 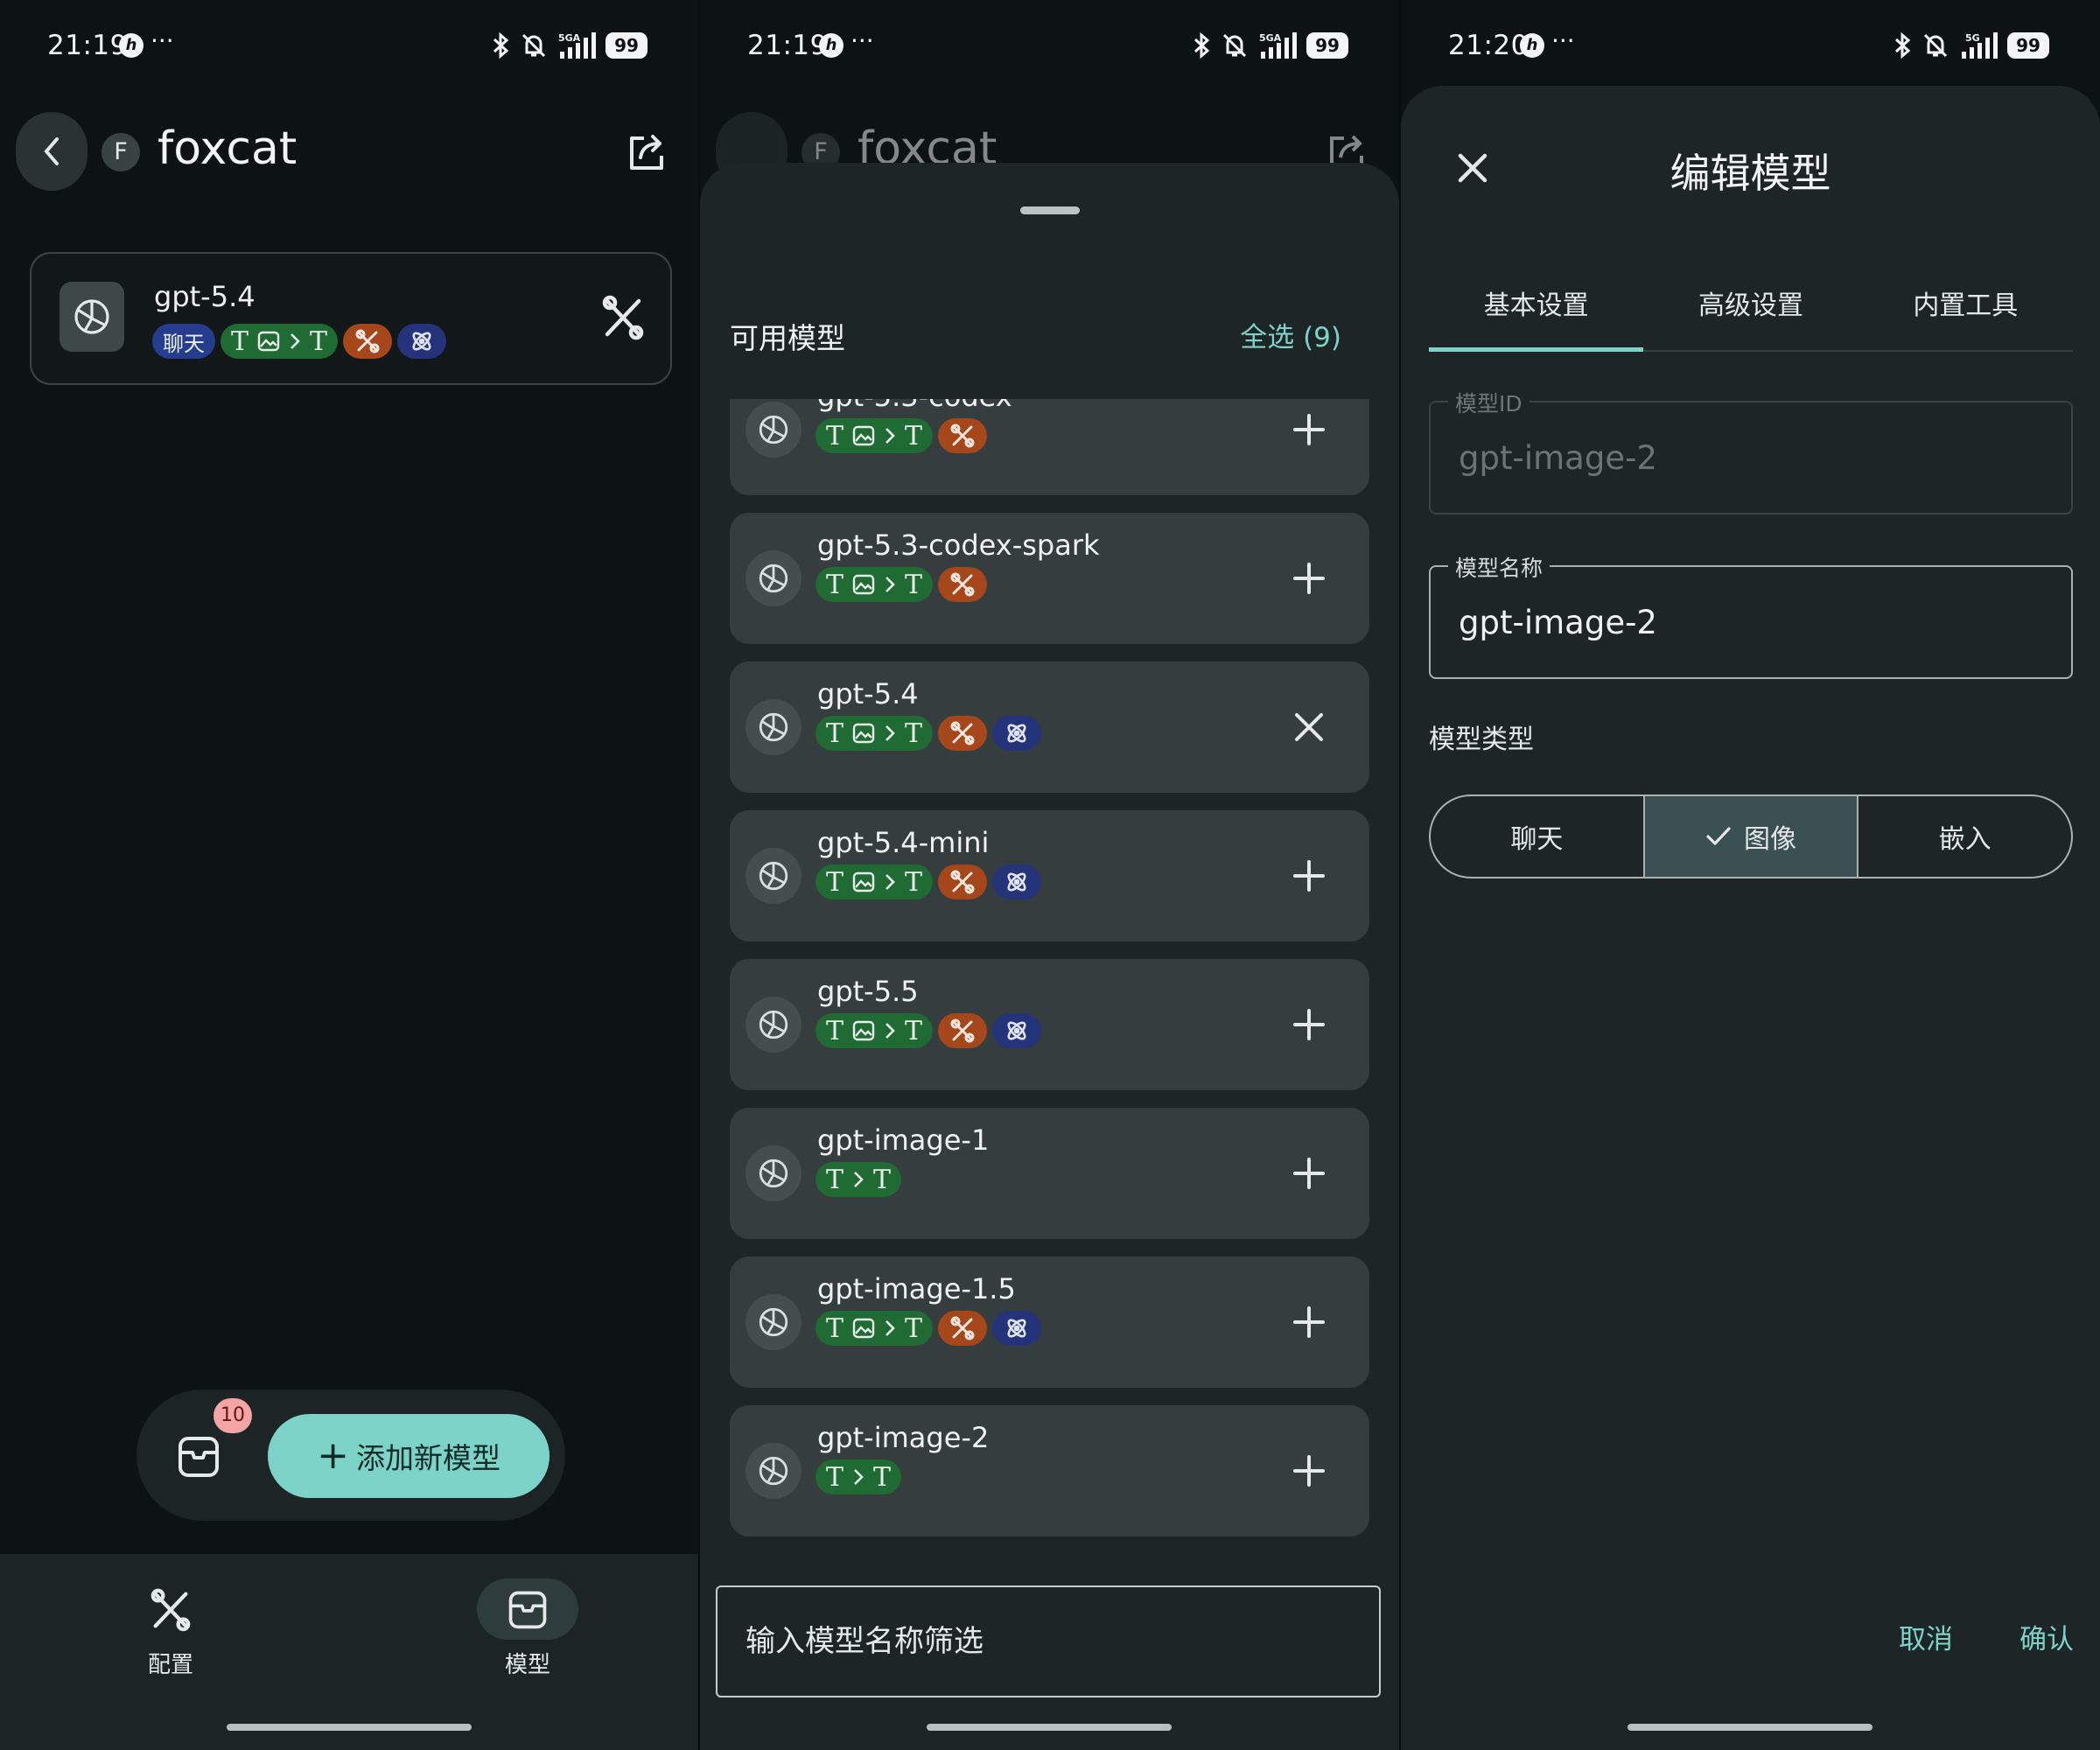 What do you see at coordinates (1964, 836) in the screenshot?
I see `type-embed-option: 嵌入` at bounding box center [1964, 836].